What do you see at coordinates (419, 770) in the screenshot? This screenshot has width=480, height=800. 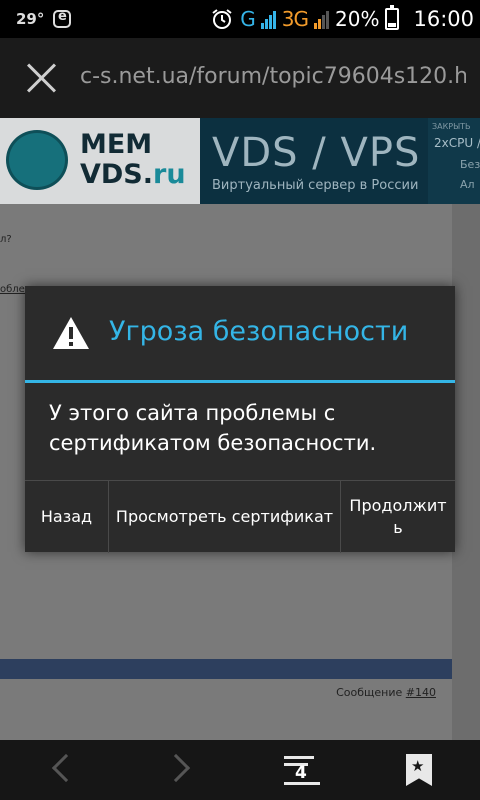 I see `bookmark-icon` at bounding box center [419, 770].